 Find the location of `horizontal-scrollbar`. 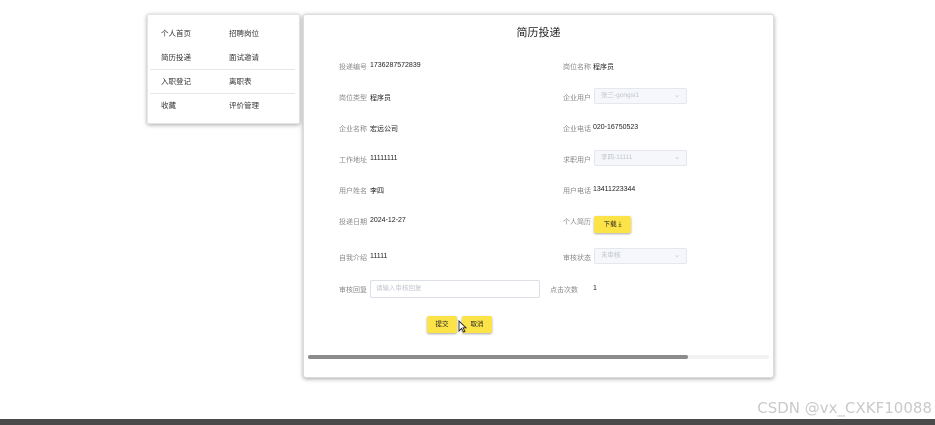

horizontal-scrollbar is located at coordinates (538, 357).